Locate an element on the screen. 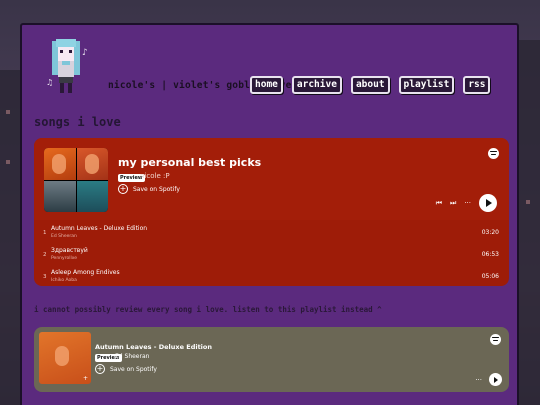  playlist-cover-art is located at coordinates (76, 180).